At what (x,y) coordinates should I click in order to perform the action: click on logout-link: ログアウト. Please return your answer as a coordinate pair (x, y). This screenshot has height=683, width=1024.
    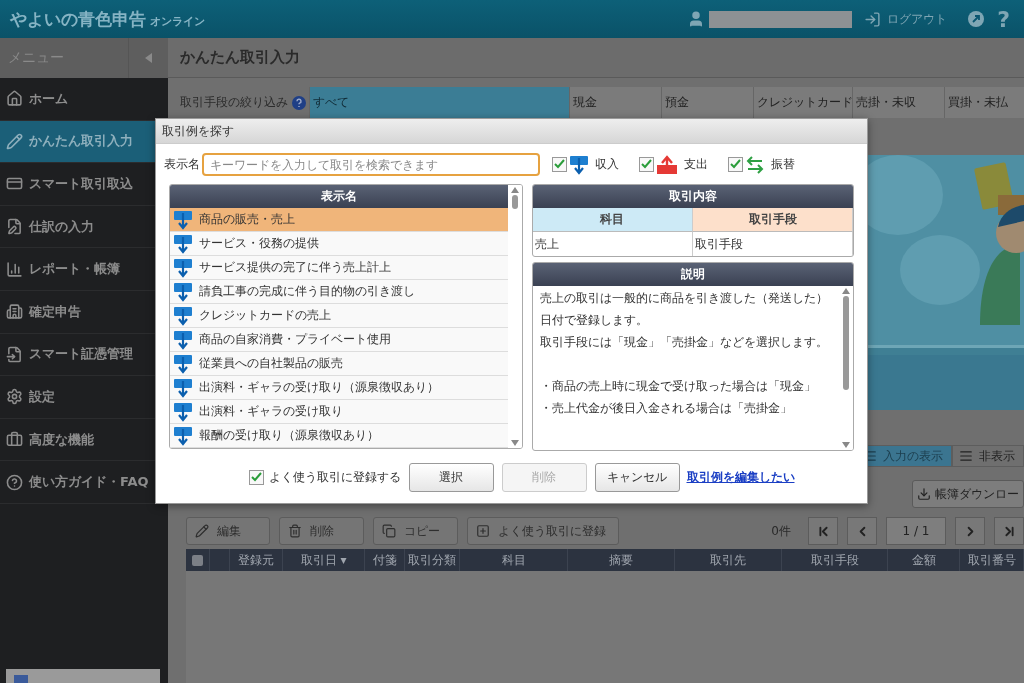
    Looking at the image, I should click on (917, 19).